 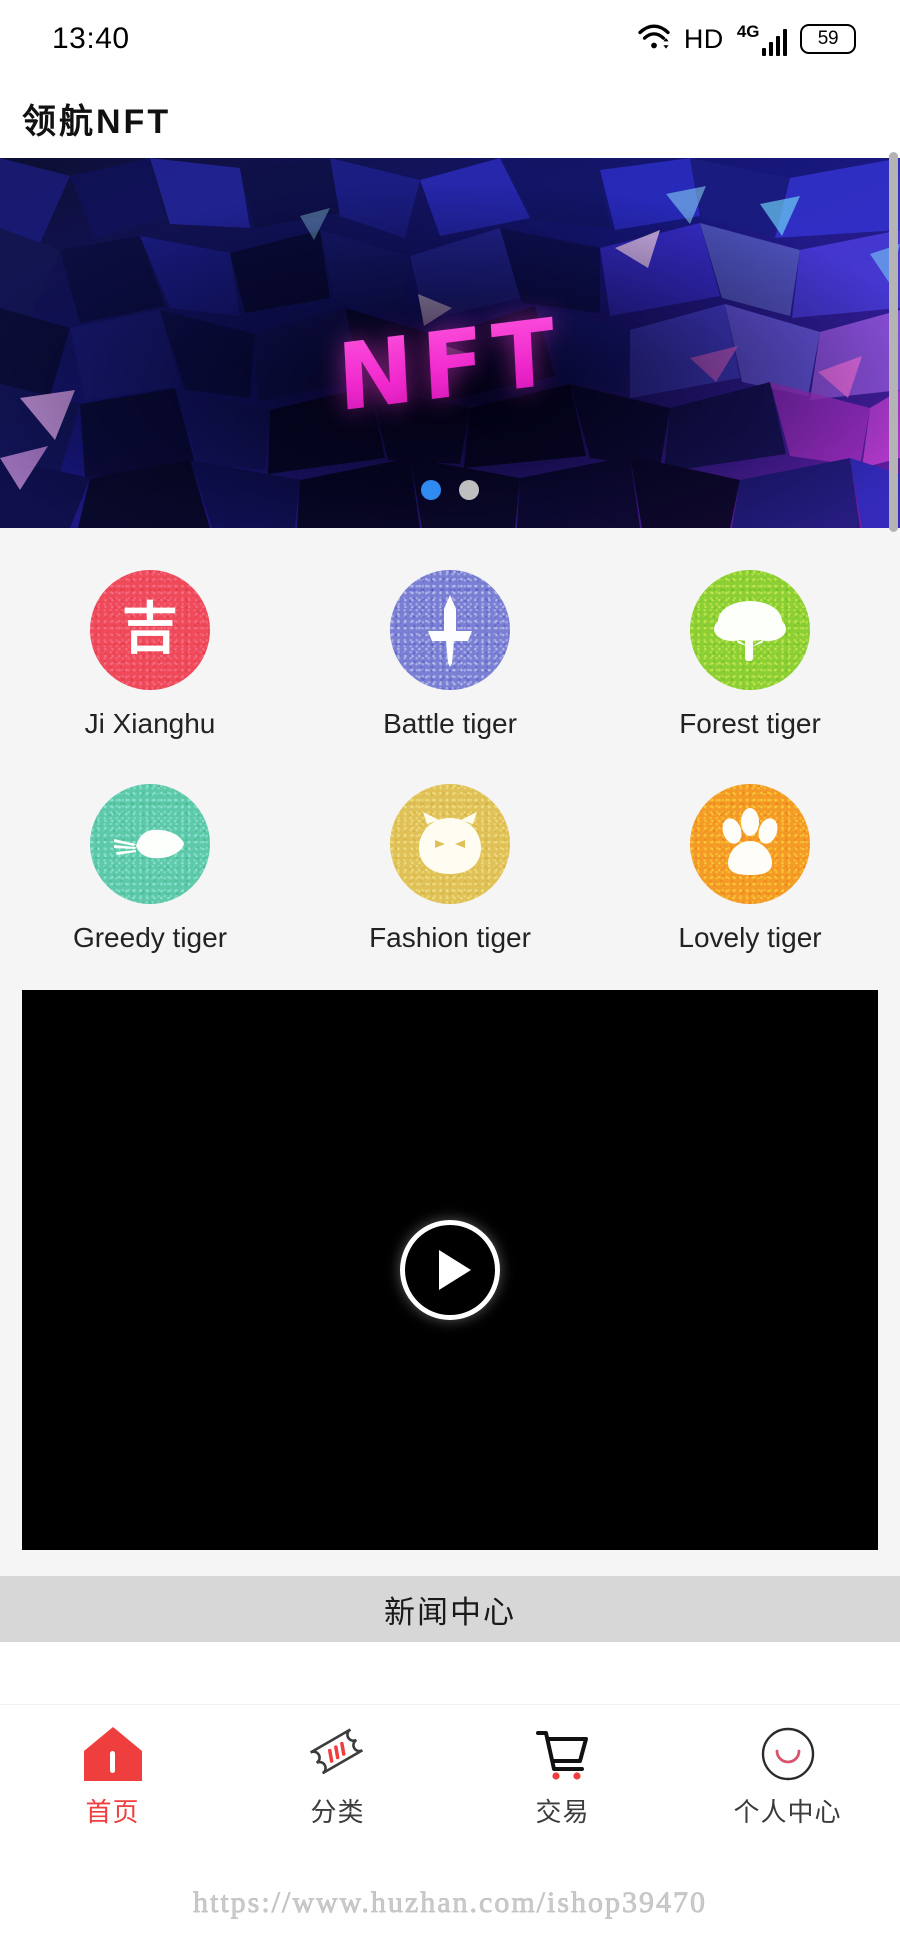 I want to click on tab-label: 交易, so click(x=562, y=1811).